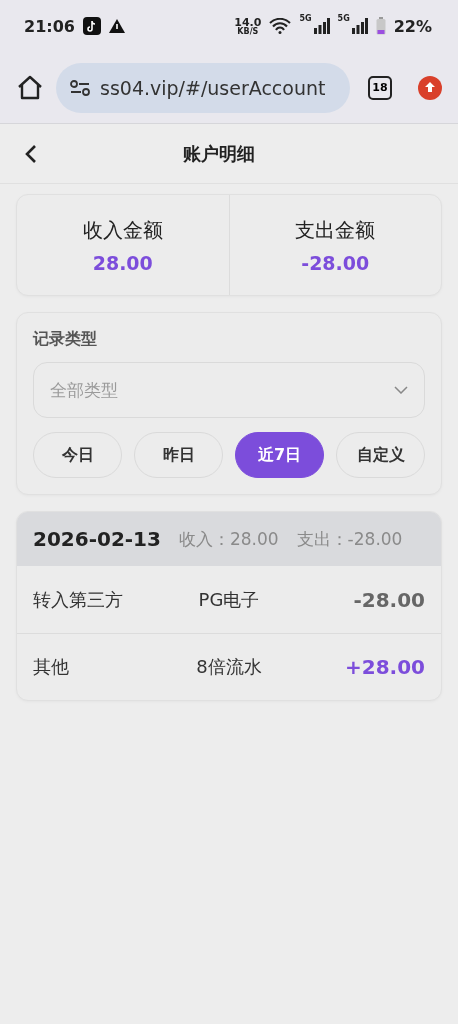  What do you see at coordinates (248, 31) in the screenshot?
I see `network-speed-unit: KB/S` at bounding box center [248, 31].